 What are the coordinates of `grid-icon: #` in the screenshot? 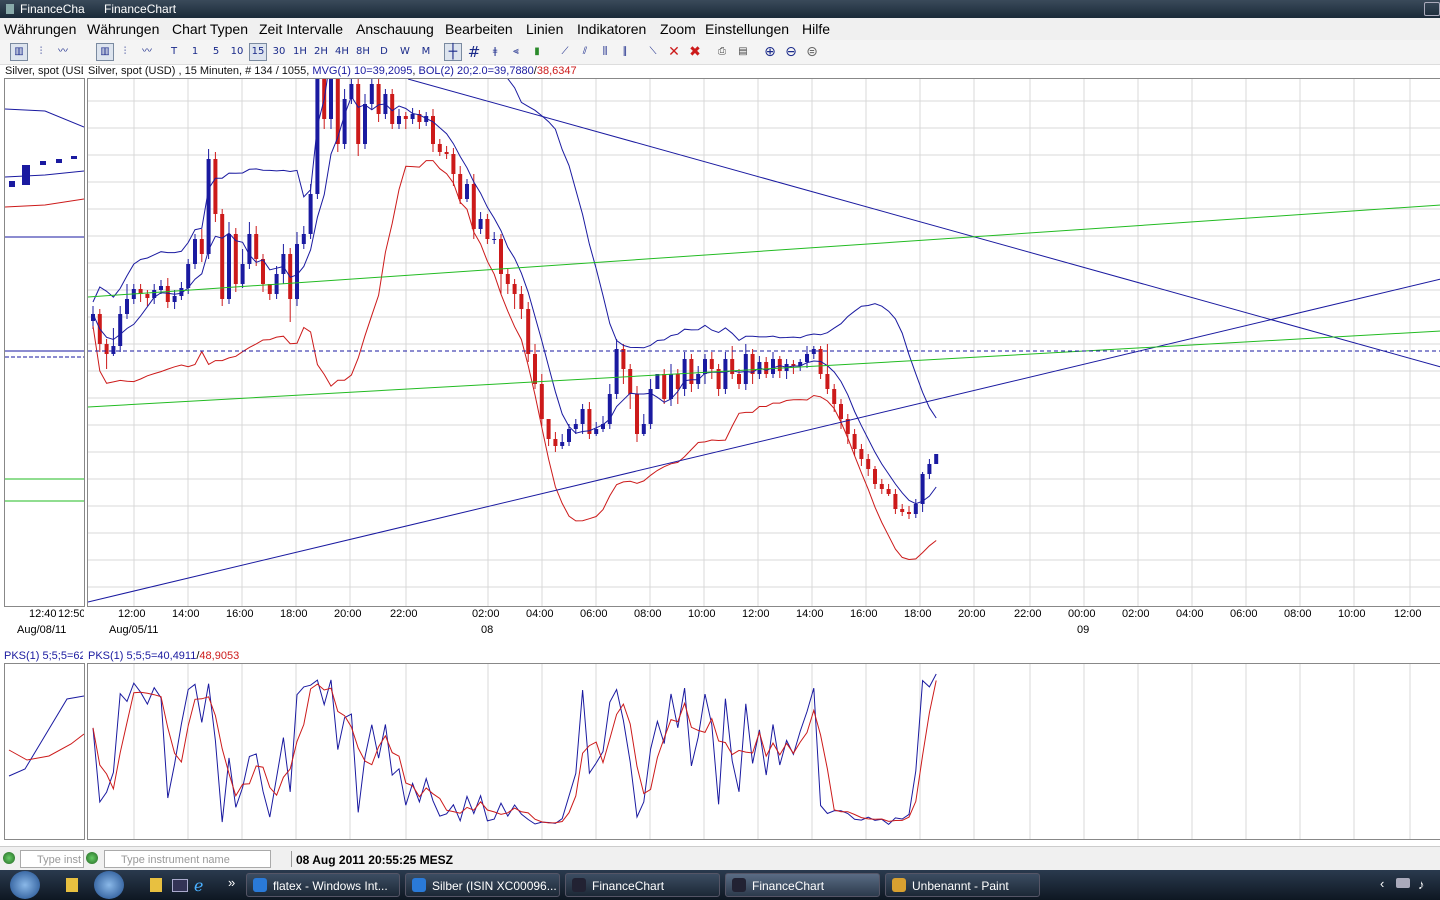 It's located at (474, 52).